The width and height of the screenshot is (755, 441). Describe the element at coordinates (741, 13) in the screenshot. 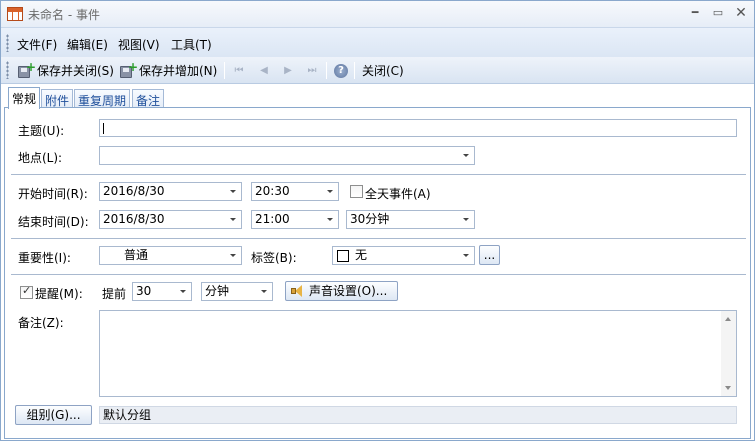

I see `close-window-button: ✕` at that location.